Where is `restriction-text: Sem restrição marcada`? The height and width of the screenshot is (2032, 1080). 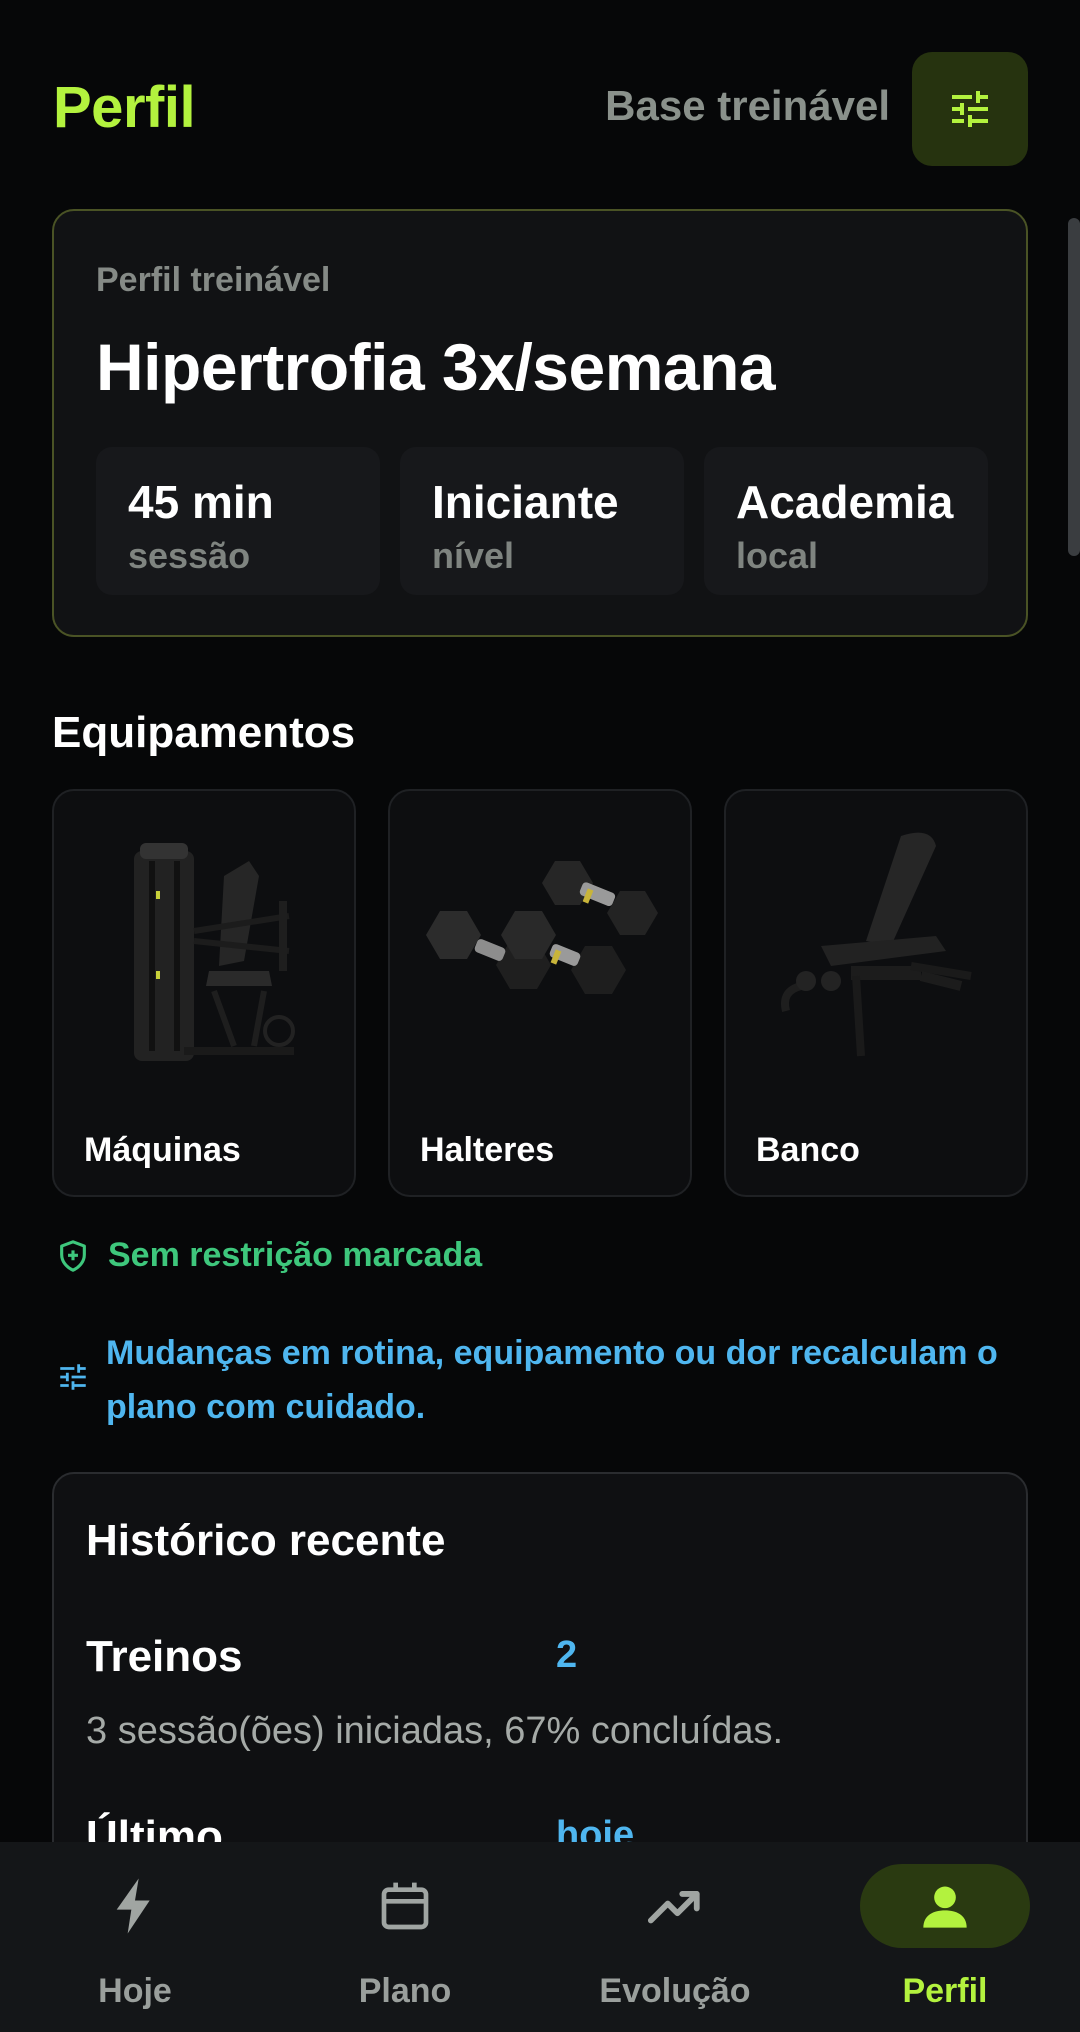 restriction-text: Sem restrição marcada is located at coordinates (295, 1255).